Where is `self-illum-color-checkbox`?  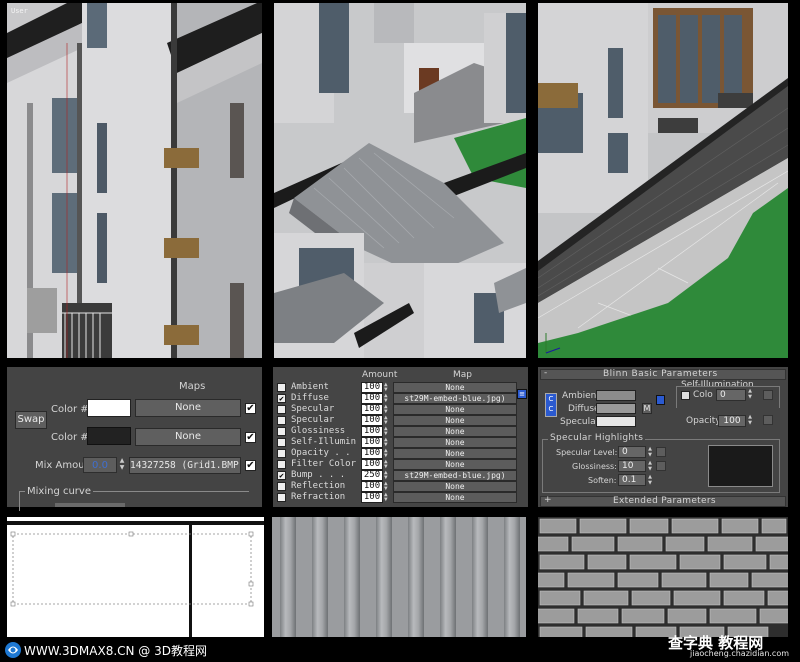
self-illum-color-checkbox is located at coordinates (685, 395).